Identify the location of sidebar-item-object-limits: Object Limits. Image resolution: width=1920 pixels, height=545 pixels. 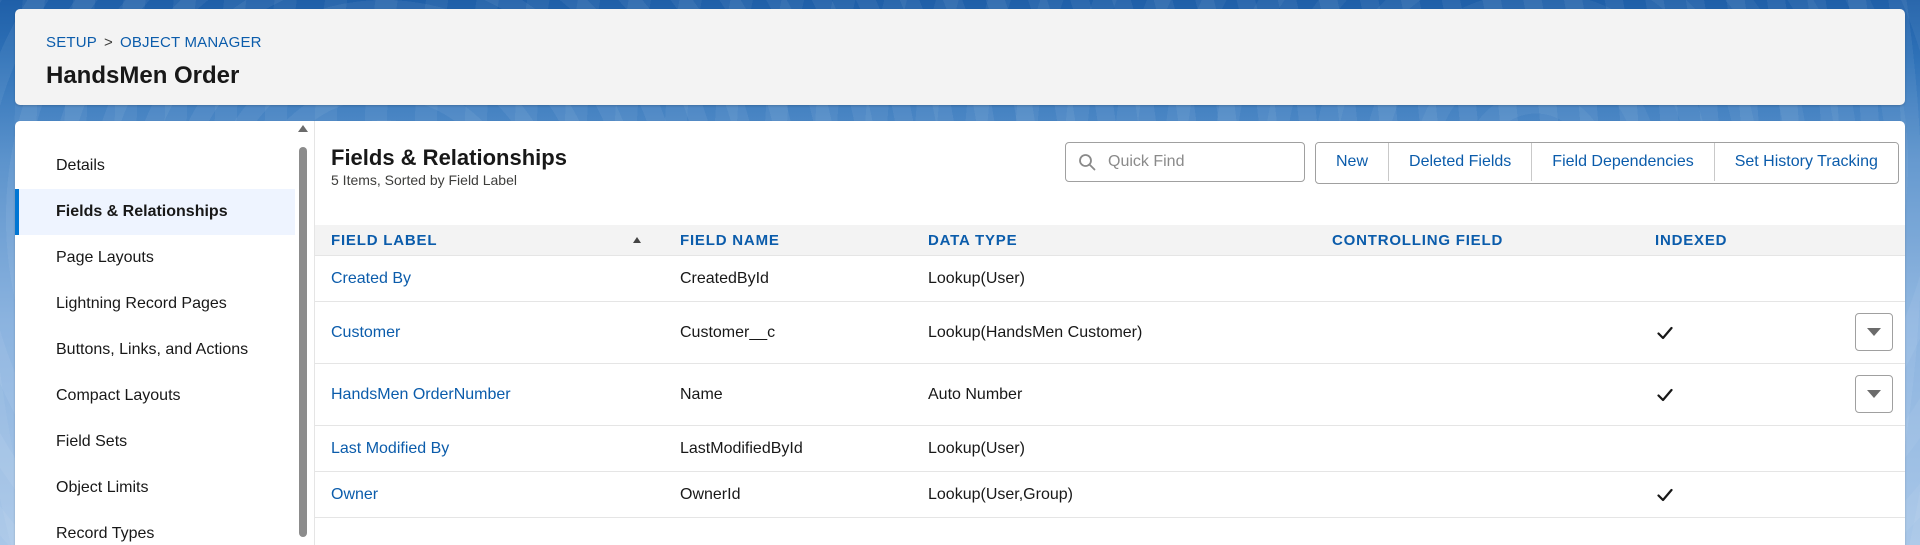
(155, 488).